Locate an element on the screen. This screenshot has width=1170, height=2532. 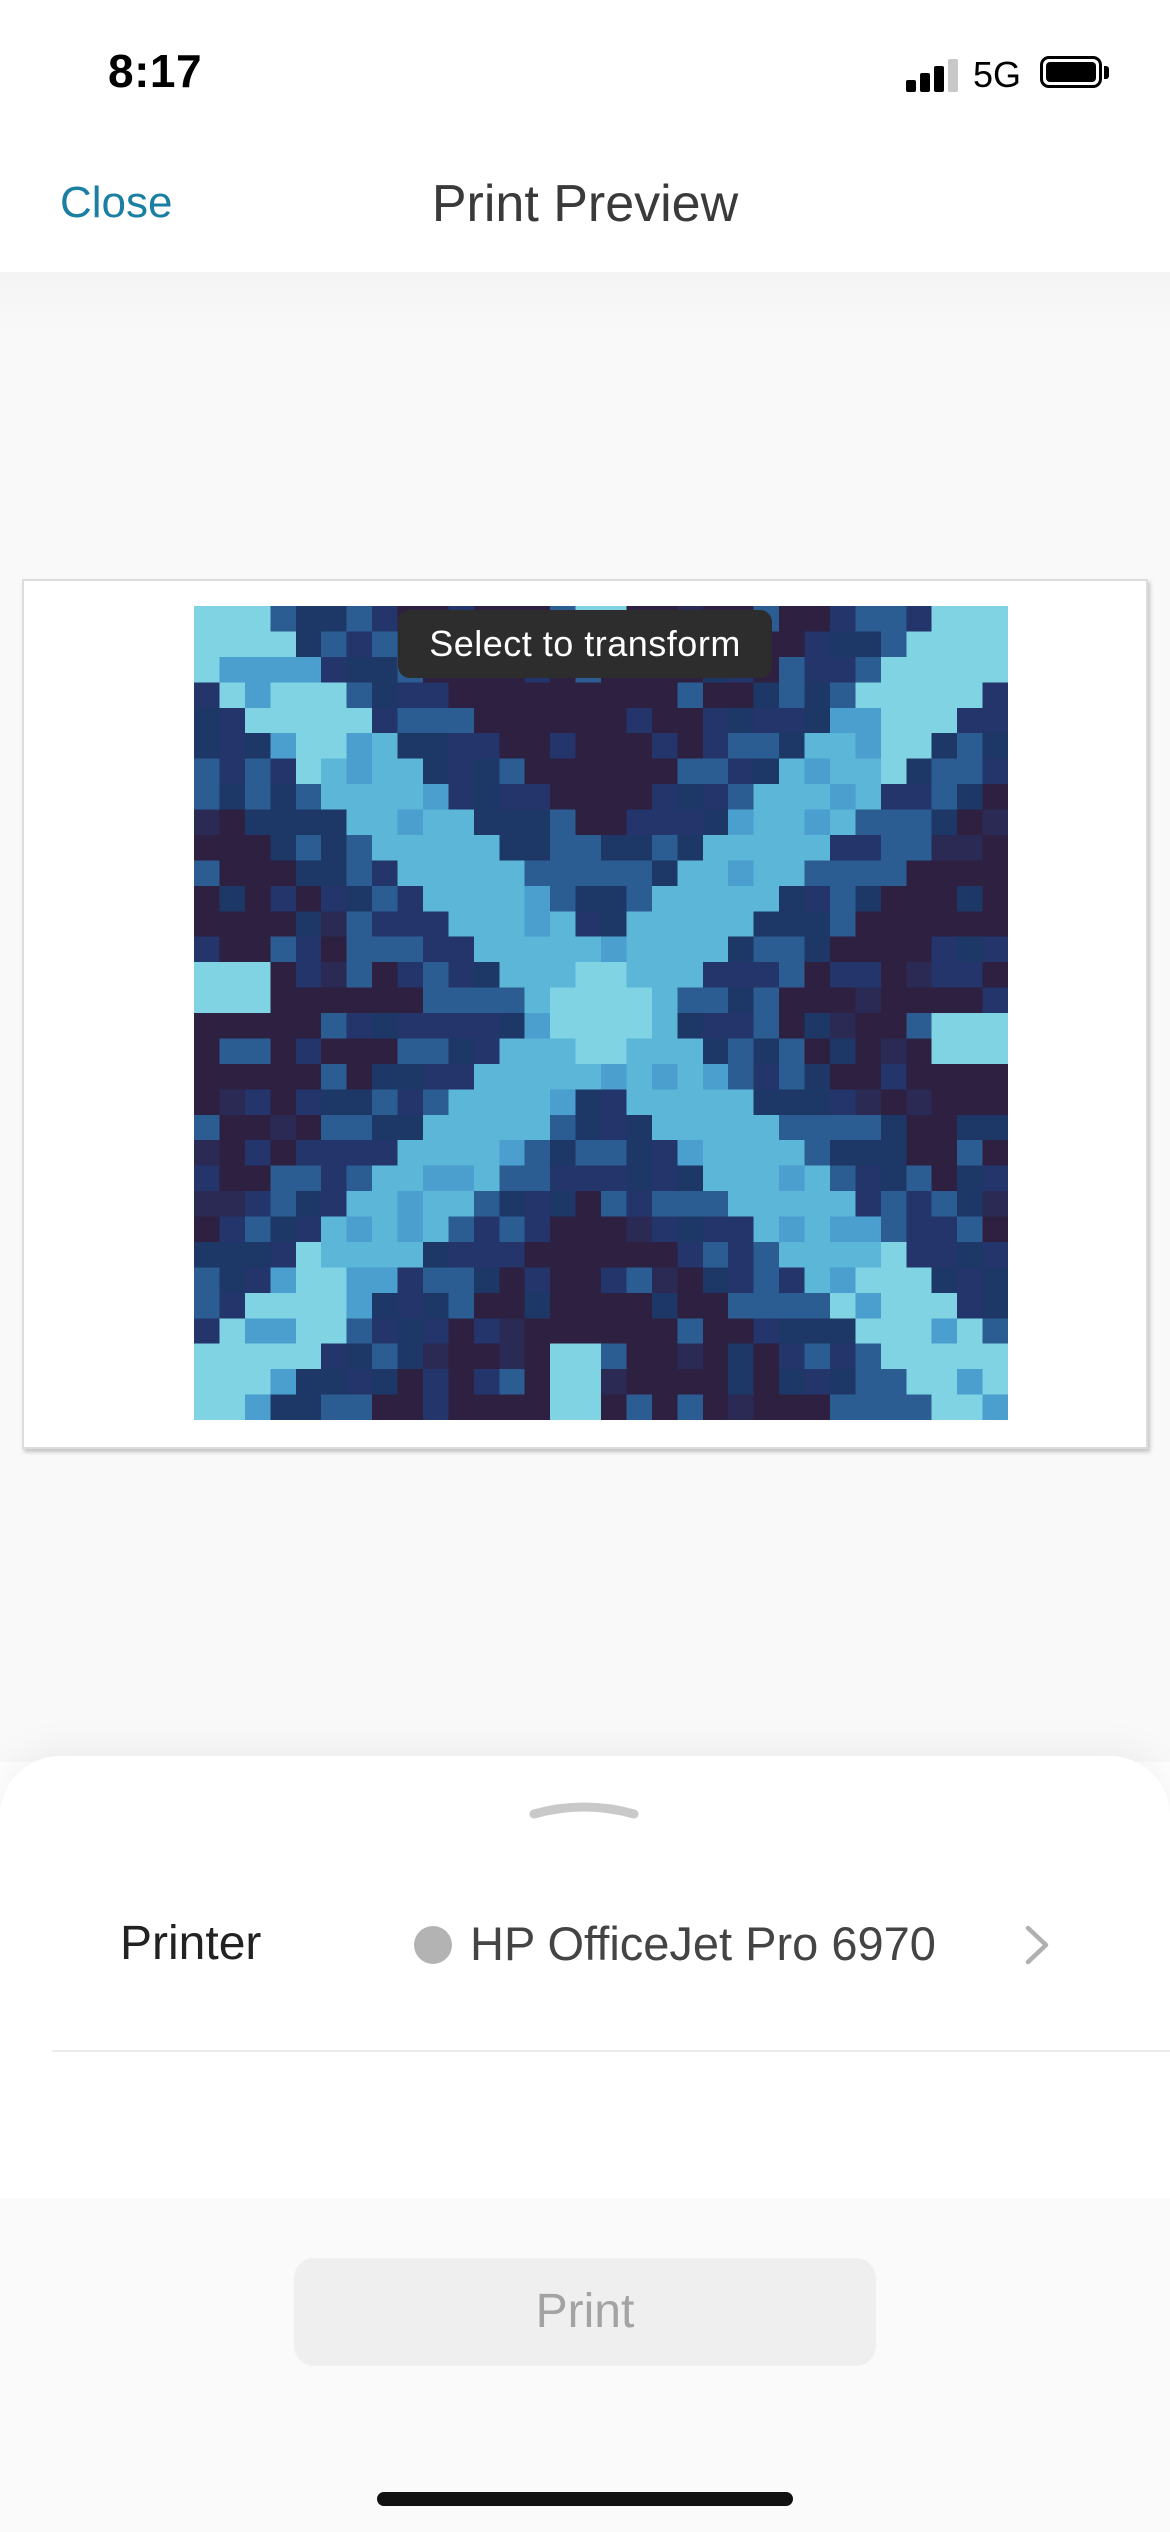
printer-status-dot is located at coordinates (433, 1945).